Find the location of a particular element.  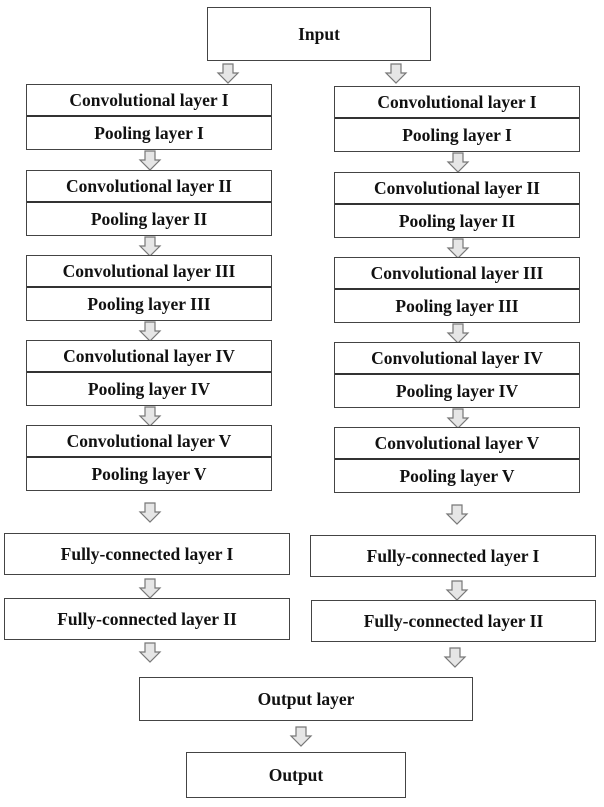

right-conv-pool-block-4: Convolutional layer IV Pooling layer IV is located at coordinates (457, 375).